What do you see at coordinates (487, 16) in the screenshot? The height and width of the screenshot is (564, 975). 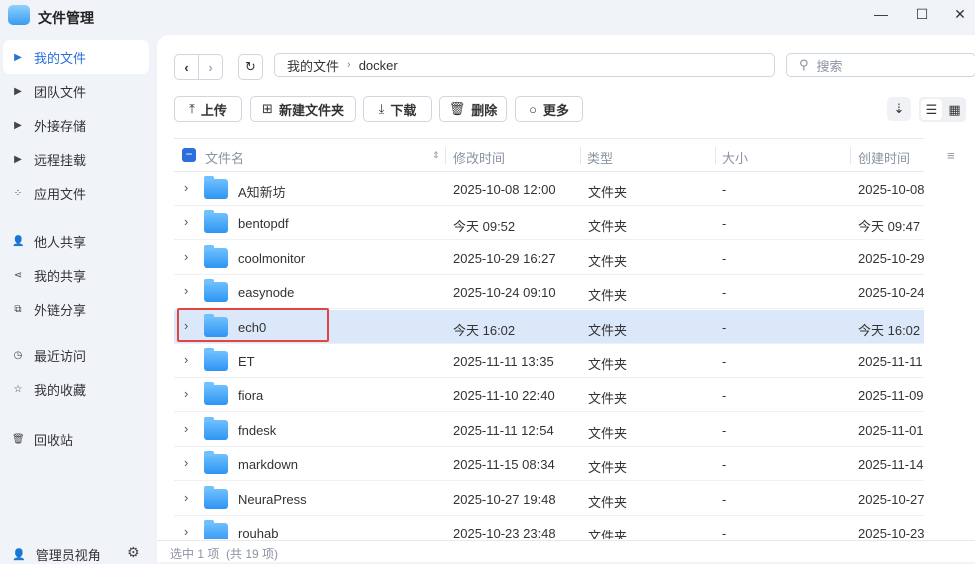 I see `title-bar: 文件管理 — ☐ ✕` at bounding box center [487, 16].